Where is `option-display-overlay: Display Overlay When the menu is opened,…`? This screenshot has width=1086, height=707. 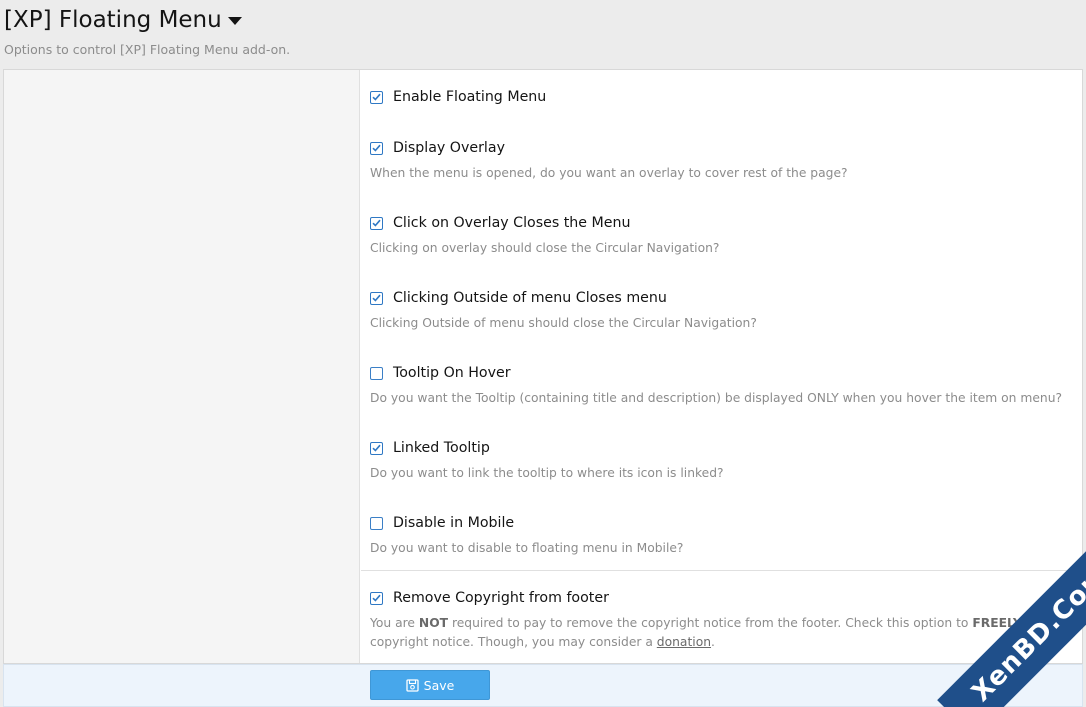 option-display-overlay: Display Overlay When the menu is opened,… is located at coordinates (723, 160).